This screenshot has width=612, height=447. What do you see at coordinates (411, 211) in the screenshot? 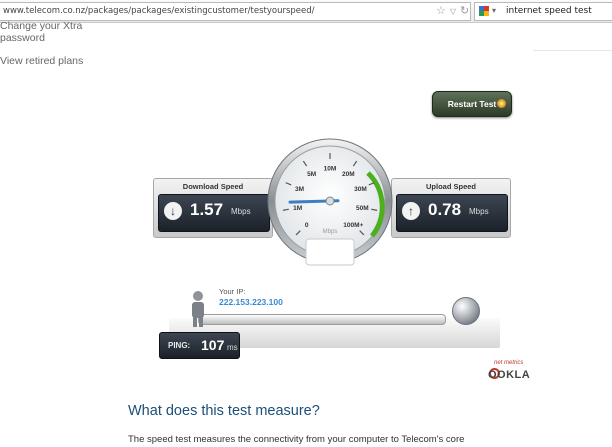
I see `upload-arrow-icon: ↑` at bounding box center [411, 211].